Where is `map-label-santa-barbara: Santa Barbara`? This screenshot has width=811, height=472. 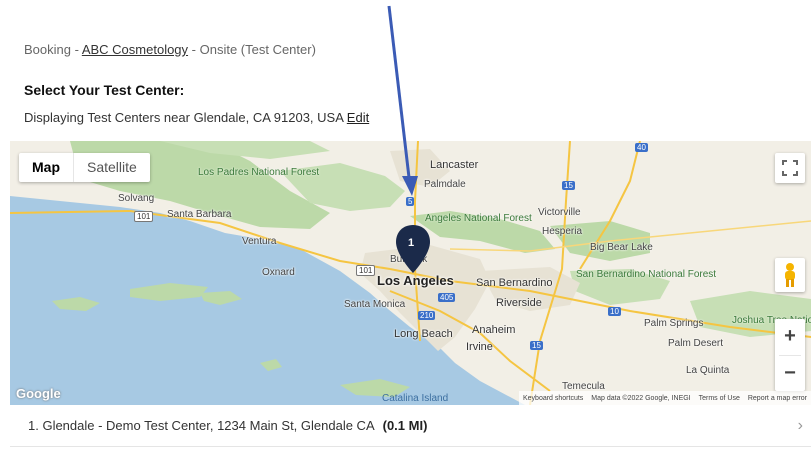 map-label-santa-barbara: Santa Barbara is located at coordinates (199, 214).